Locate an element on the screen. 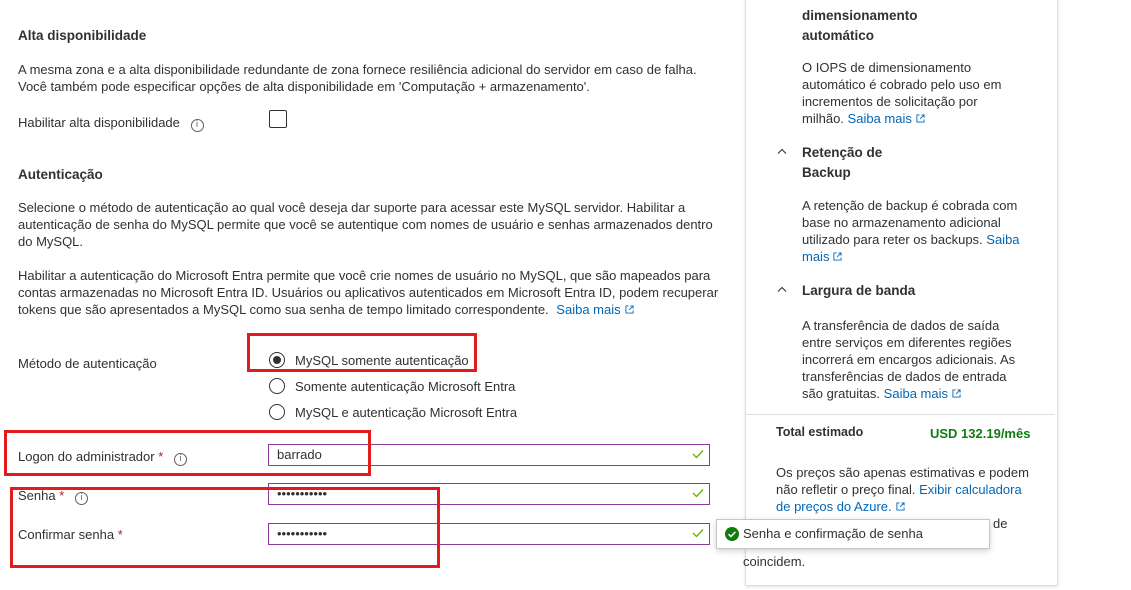  pricing-calculator-label1: Exibir calculadora is located at coordinates (970, 489).